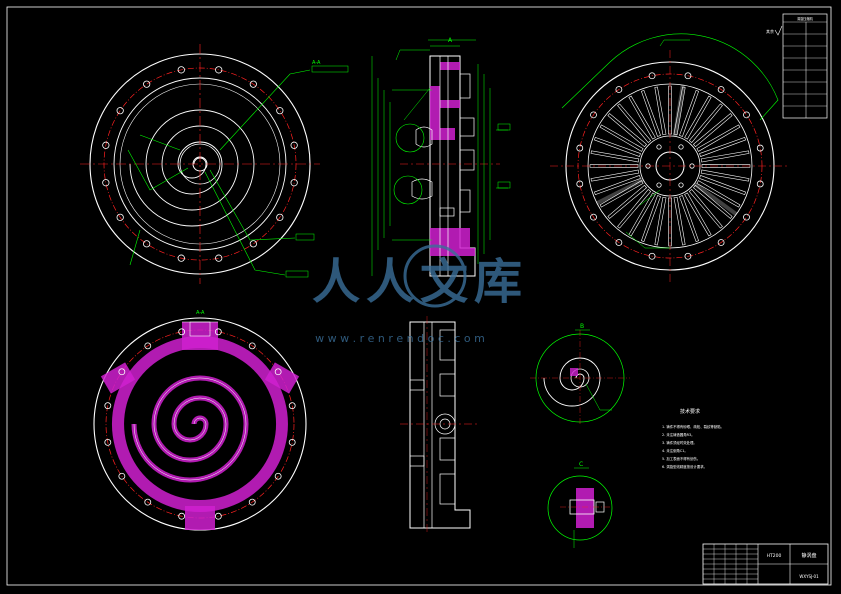 This screenshot has height=594, width=841. Describe the element at coordinates (420, 282) in the screenshot. I see `watermark-brand: 人人文库` at that location.